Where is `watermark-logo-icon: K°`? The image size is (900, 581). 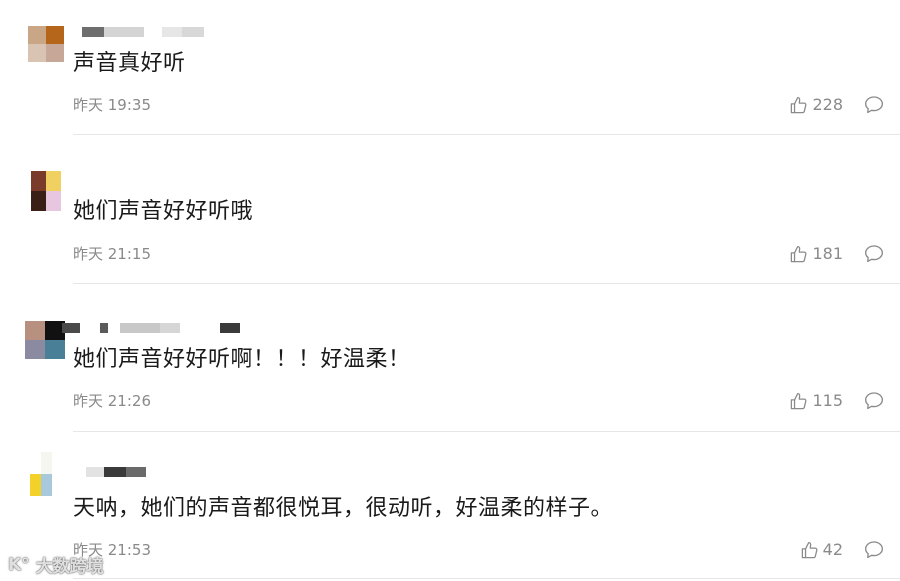 watermark-logo-icon: K° is located at coordinates (19, 564).